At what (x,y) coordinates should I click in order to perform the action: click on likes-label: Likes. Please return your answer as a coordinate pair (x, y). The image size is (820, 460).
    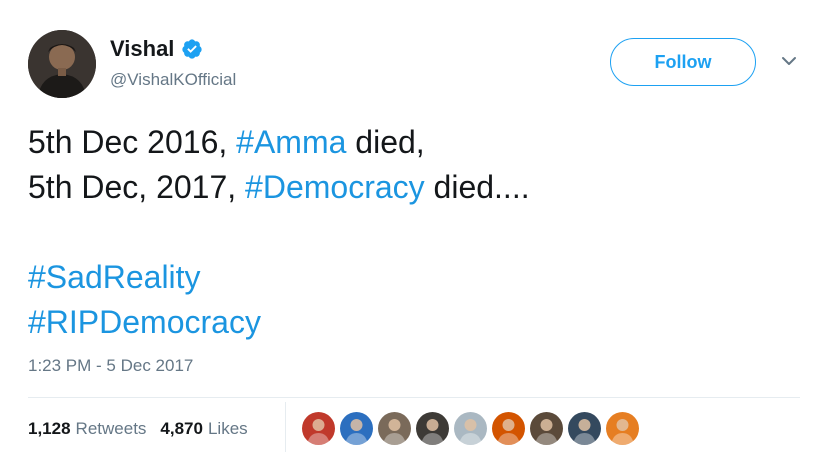
    Looking at the image, I should click on (227, 428).